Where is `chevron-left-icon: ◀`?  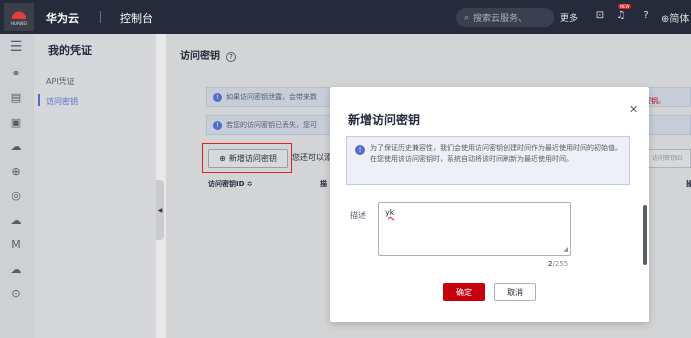
chevron-left-icon: ◀ is located at coordinates (160, 210).